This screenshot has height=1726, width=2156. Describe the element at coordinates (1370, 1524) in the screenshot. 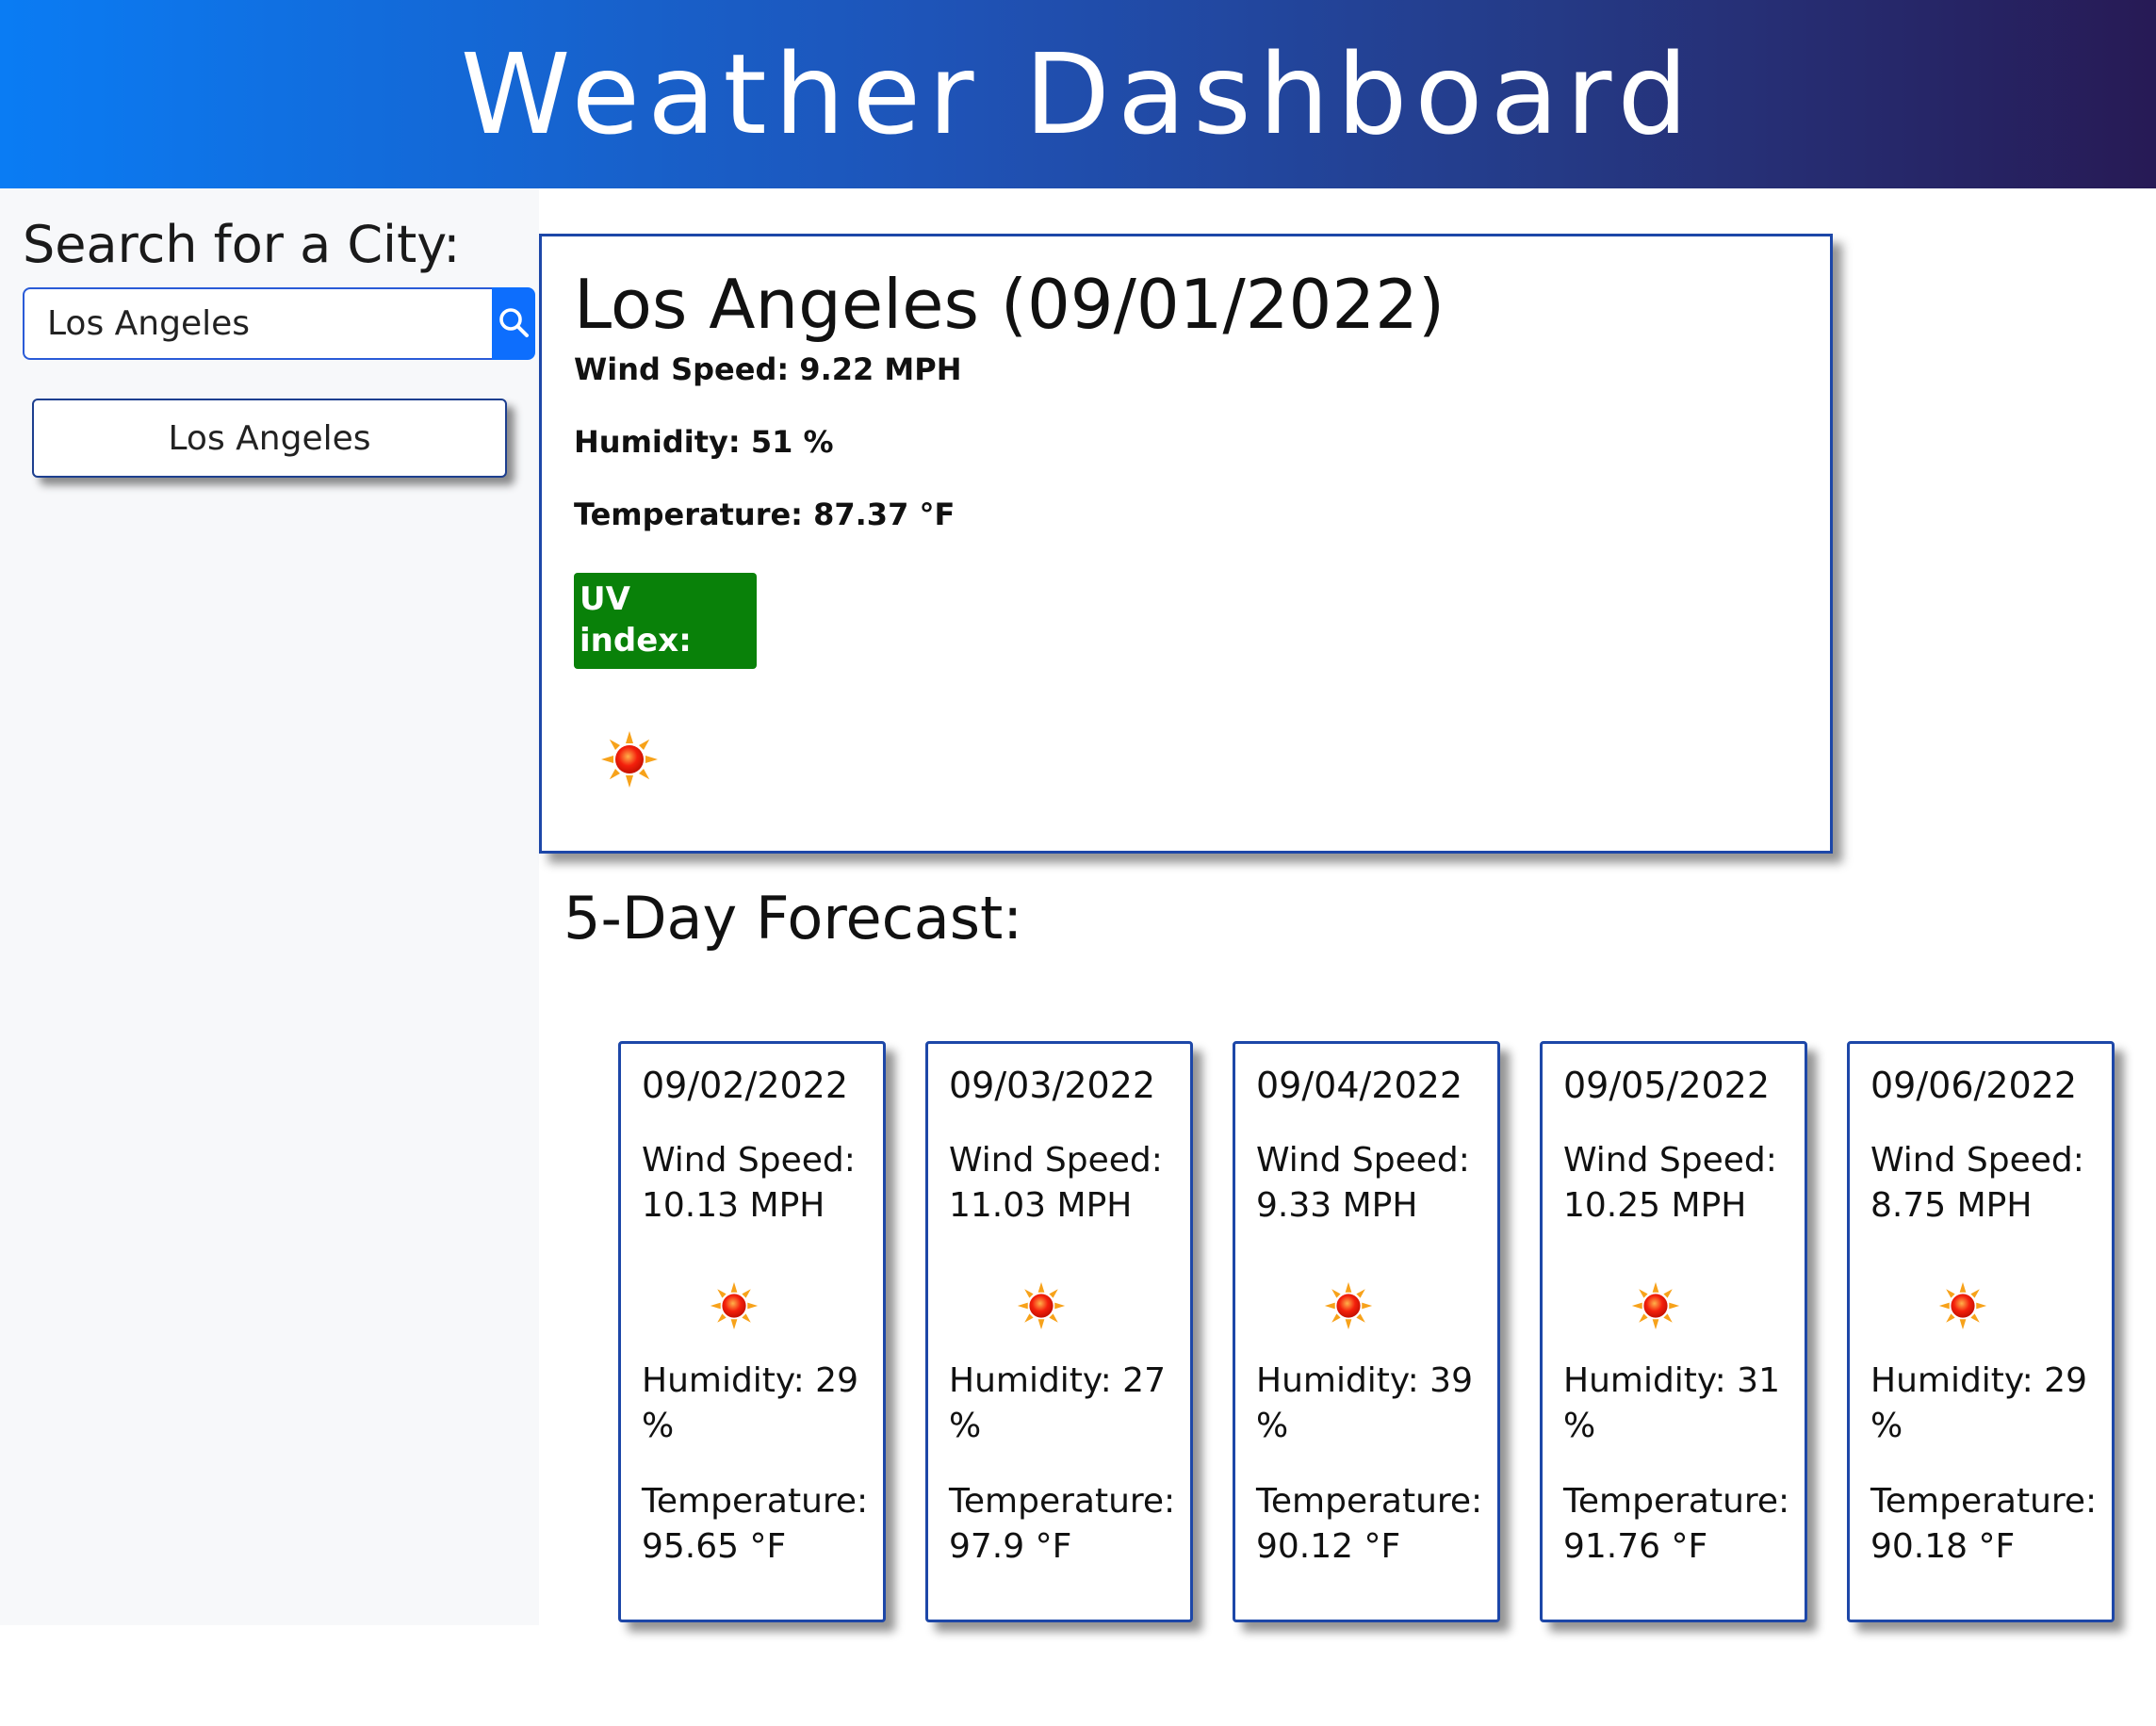

I see `forecast-temperature: Temperature: 90.12 °F` at that location.